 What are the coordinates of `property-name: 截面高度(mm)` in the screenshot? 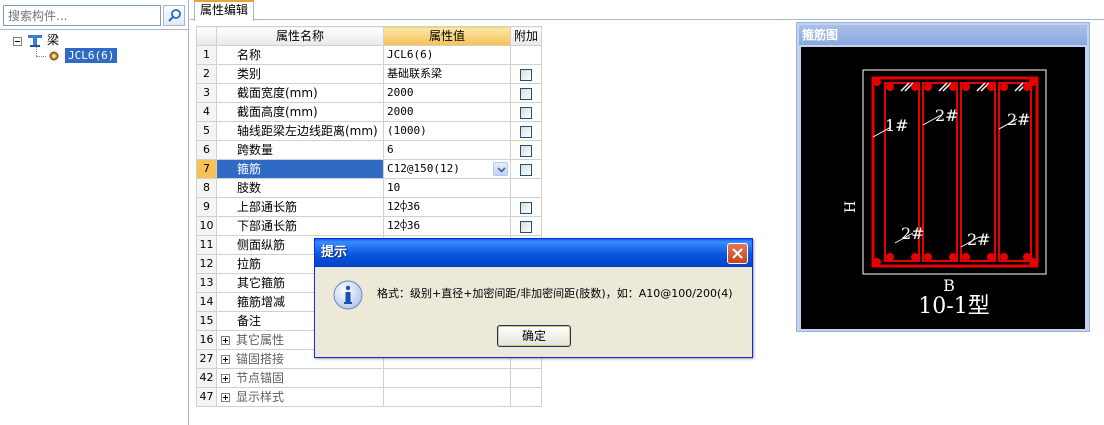 It's located at (300, 112).